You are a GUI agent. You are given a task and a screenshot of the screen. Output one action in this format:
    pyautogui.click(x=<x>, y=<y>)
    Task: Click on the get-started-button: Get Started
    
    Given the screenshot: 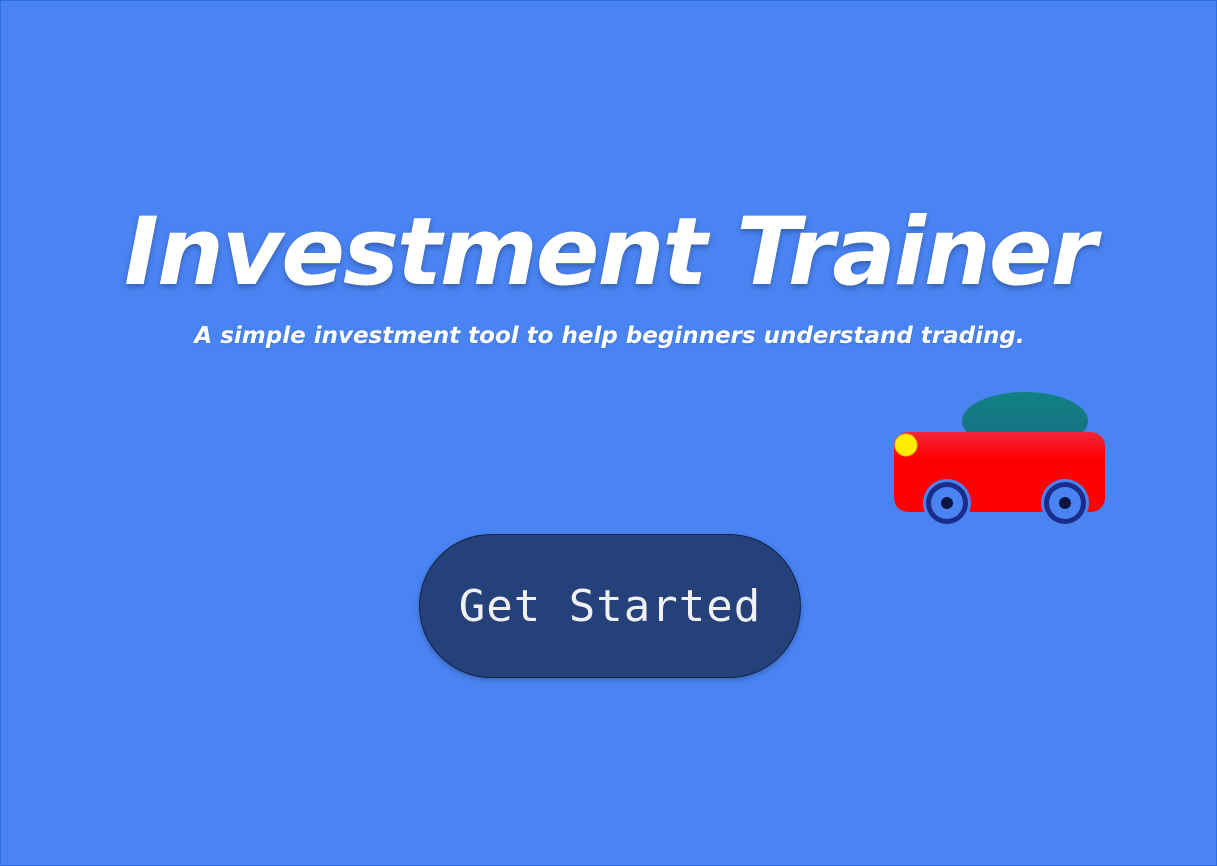 What is the action you would take?
    pyautogui.click(x=610, y=606)
    